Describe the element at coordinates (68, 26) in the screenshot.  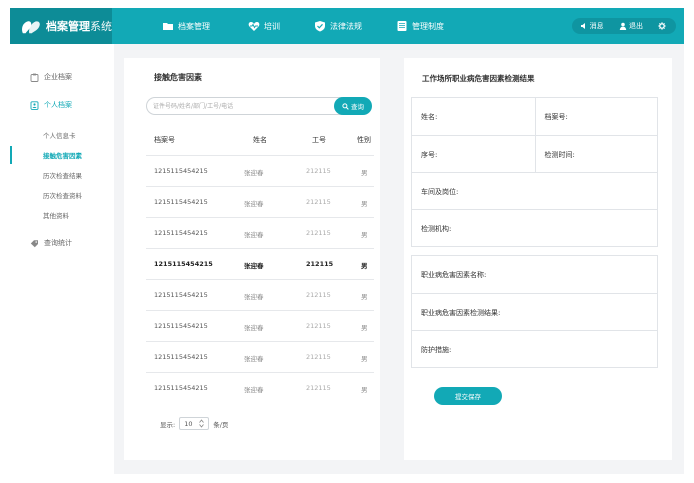
I see `brand-title: 档案管理` at that location.